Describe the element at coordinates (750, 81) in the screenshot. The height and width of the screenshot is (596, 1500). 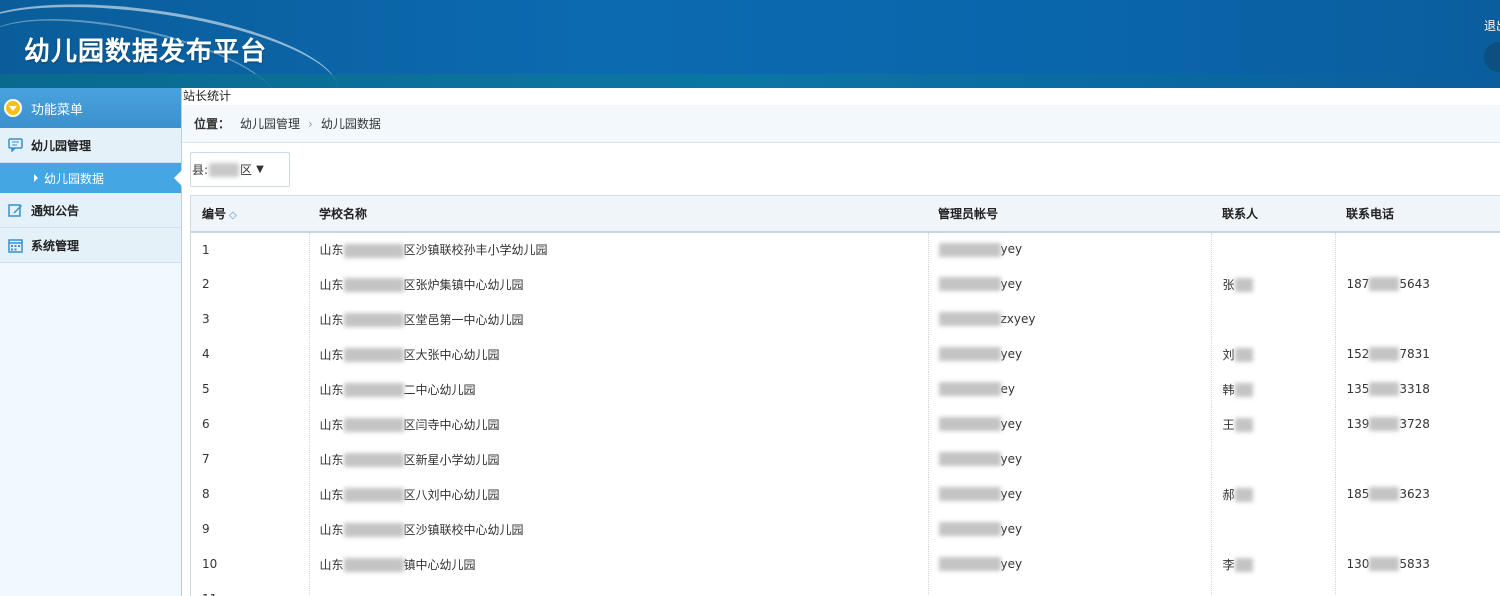
I see `header-strip` at that location.